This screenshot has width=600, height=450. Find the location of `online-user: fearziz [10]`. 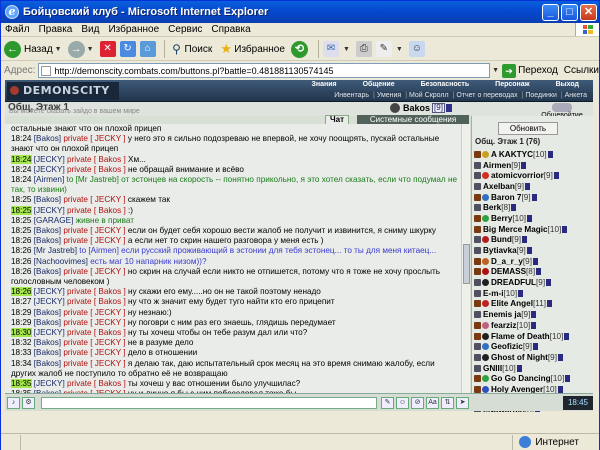

online-user: fearziz [10] is located at coordinates (533, 325).